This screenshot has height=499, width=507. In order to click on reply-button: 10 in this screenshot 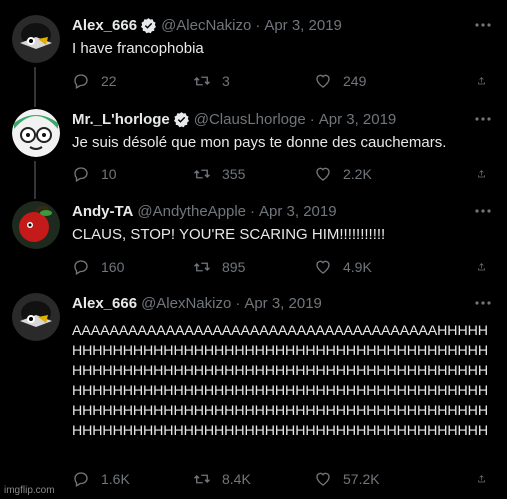, I will do `click(132, 174)`.